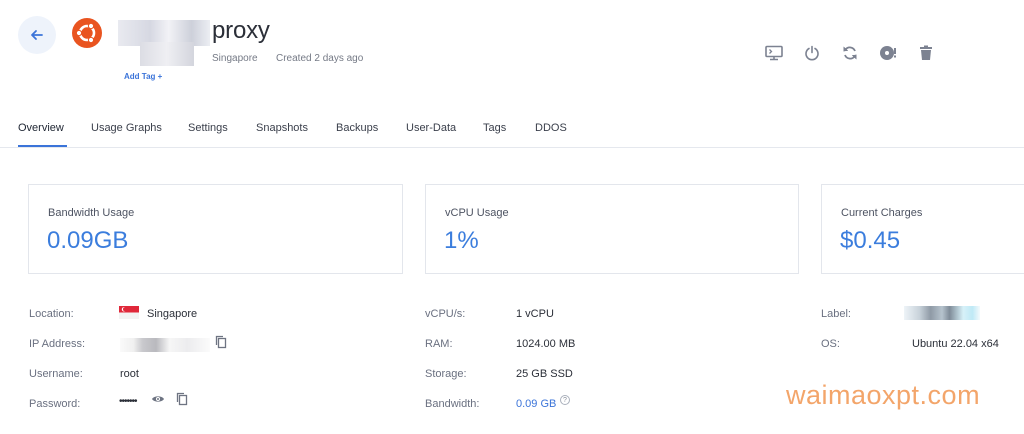 The width and height of the screenshot is (1024, 434). What do you see at coordinates (431, 128) in the screenshot?
I see `tab-user-data: User-Data` at bounding box center [431, 128].